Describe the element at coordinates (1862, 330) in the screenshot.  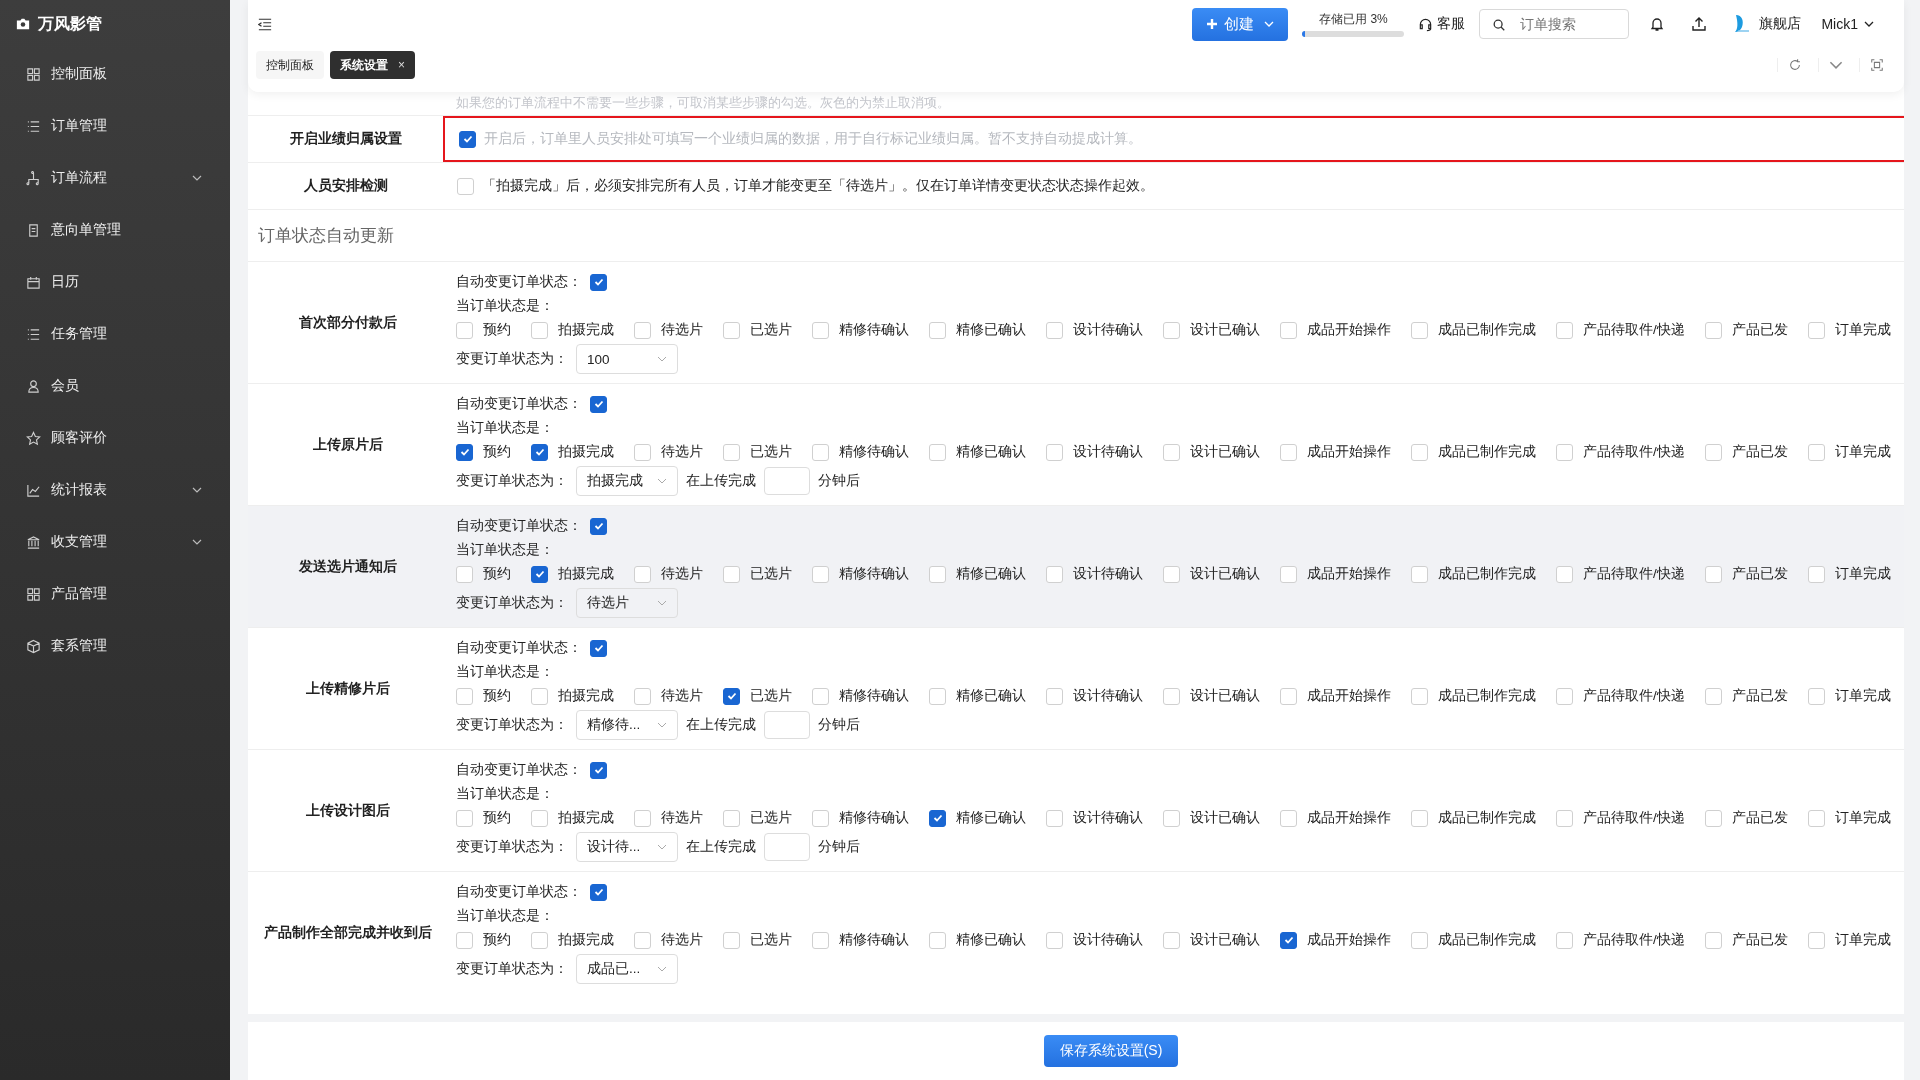
I see `checkbox-label: 订单完成` at that location.